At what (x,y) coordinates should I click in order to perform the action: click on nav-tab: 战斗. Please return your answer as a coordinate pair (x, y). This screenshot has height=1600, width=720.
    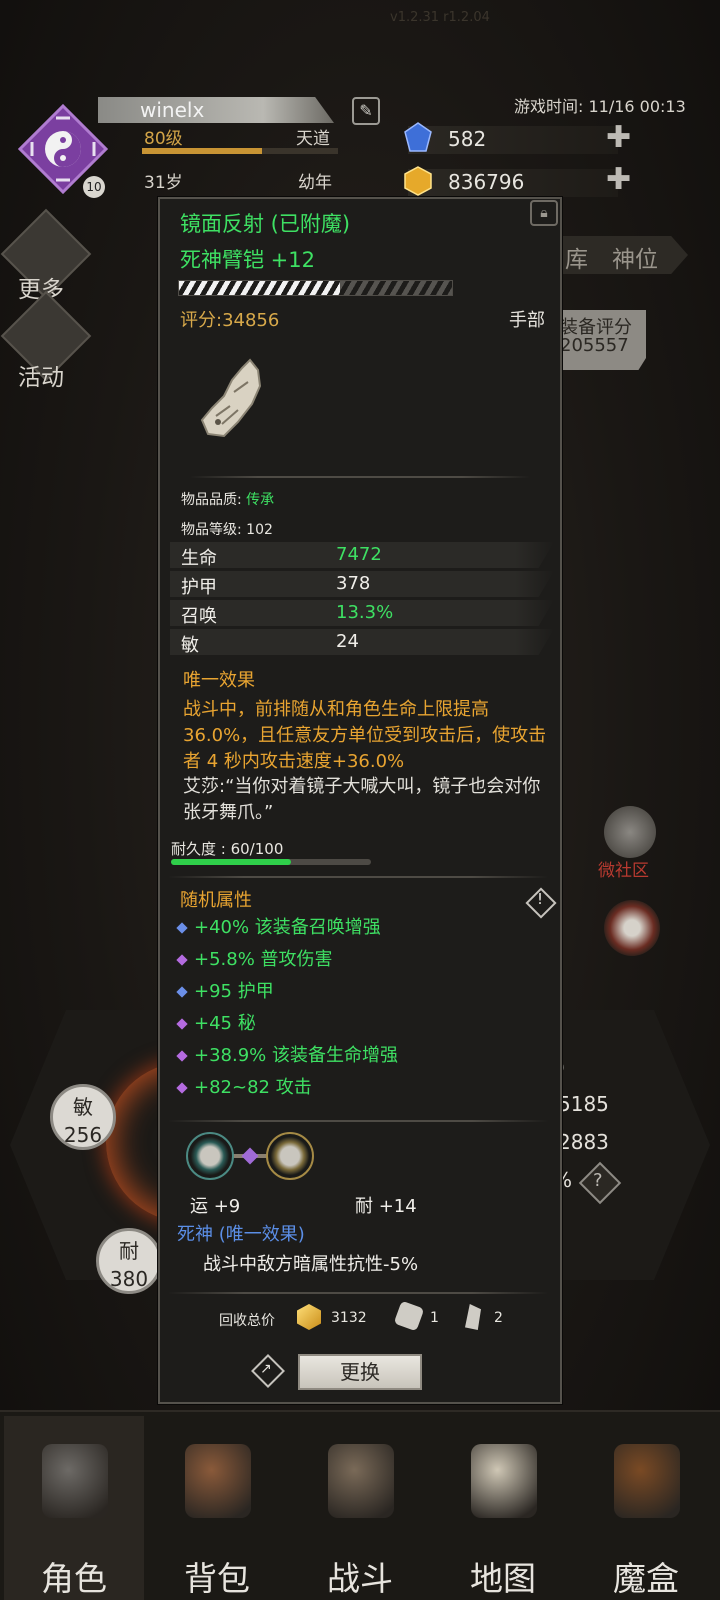
    Looking at the image, I should click on (360, 1508).